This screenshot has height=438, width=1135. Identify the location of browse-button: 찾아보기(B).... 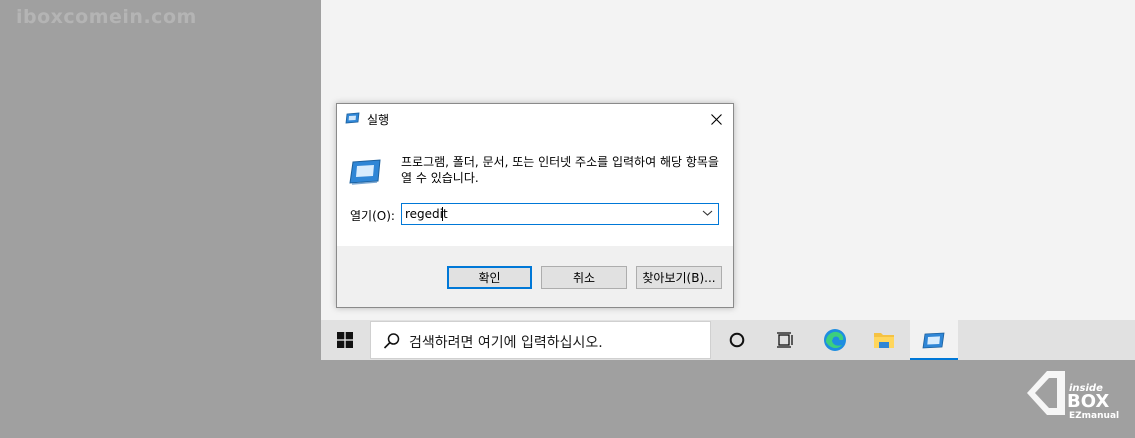
(679, 277).